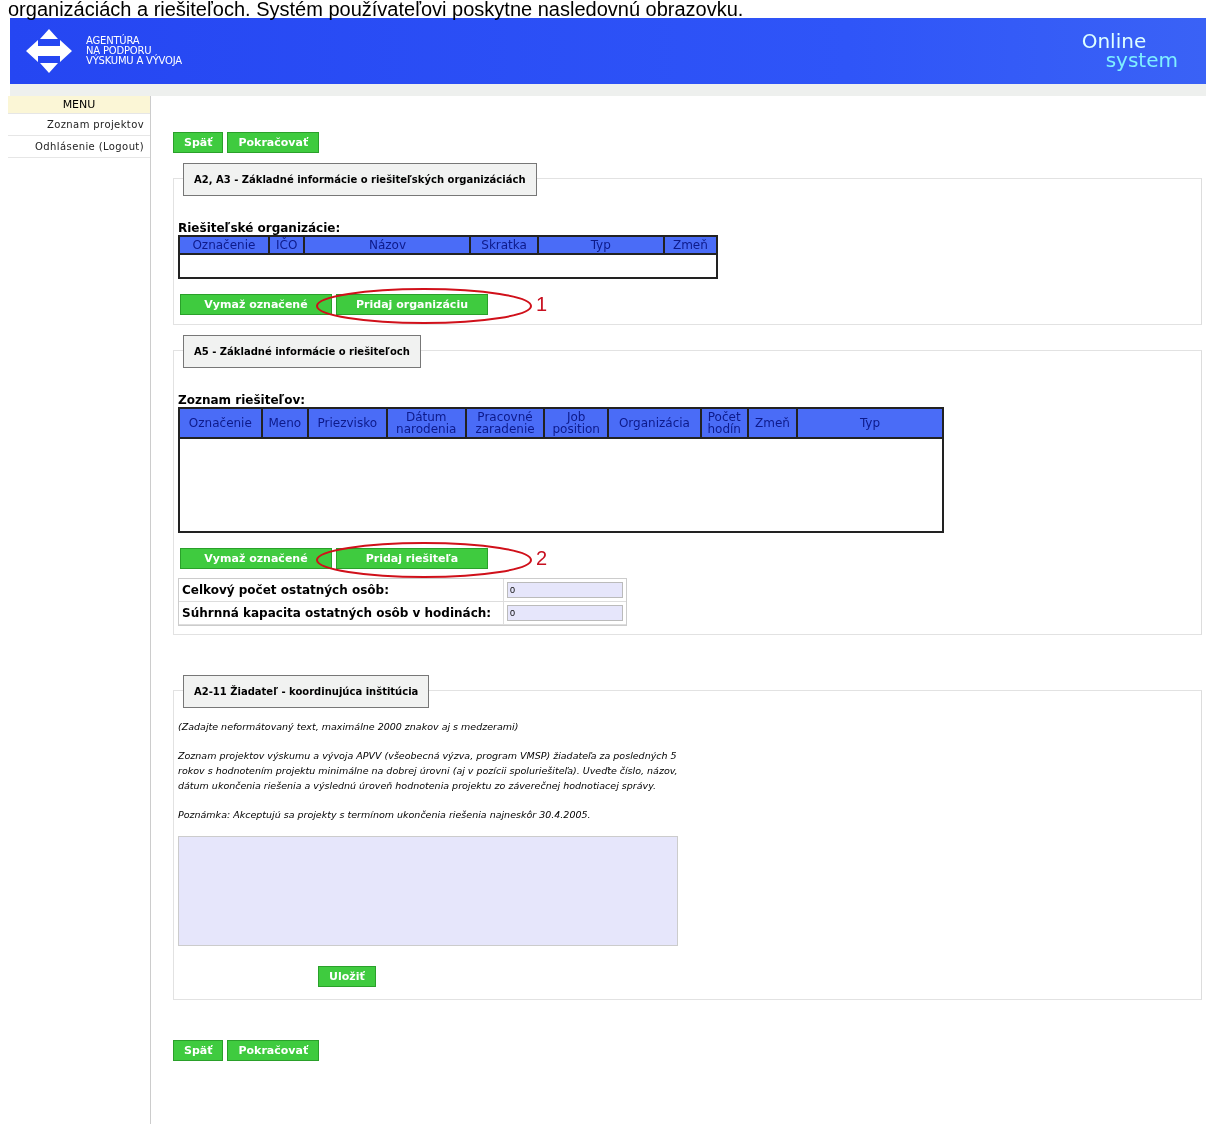 This screenshot has width=1206, height=1124. What do you see at coordinates (542, 304) in the screenshot?
I see `annotation-number: 1` at bounding box center [542, 304].